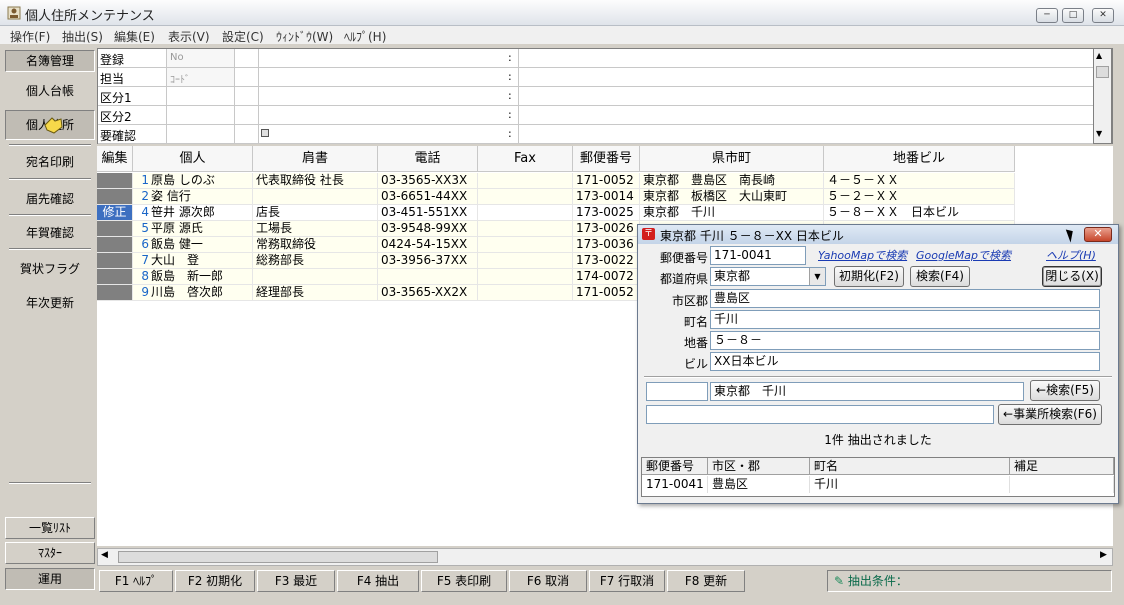  What do you see at coordinates (383, 115) in the screenshot?
I see `category2-value-field` at bounding box center [383, 115].